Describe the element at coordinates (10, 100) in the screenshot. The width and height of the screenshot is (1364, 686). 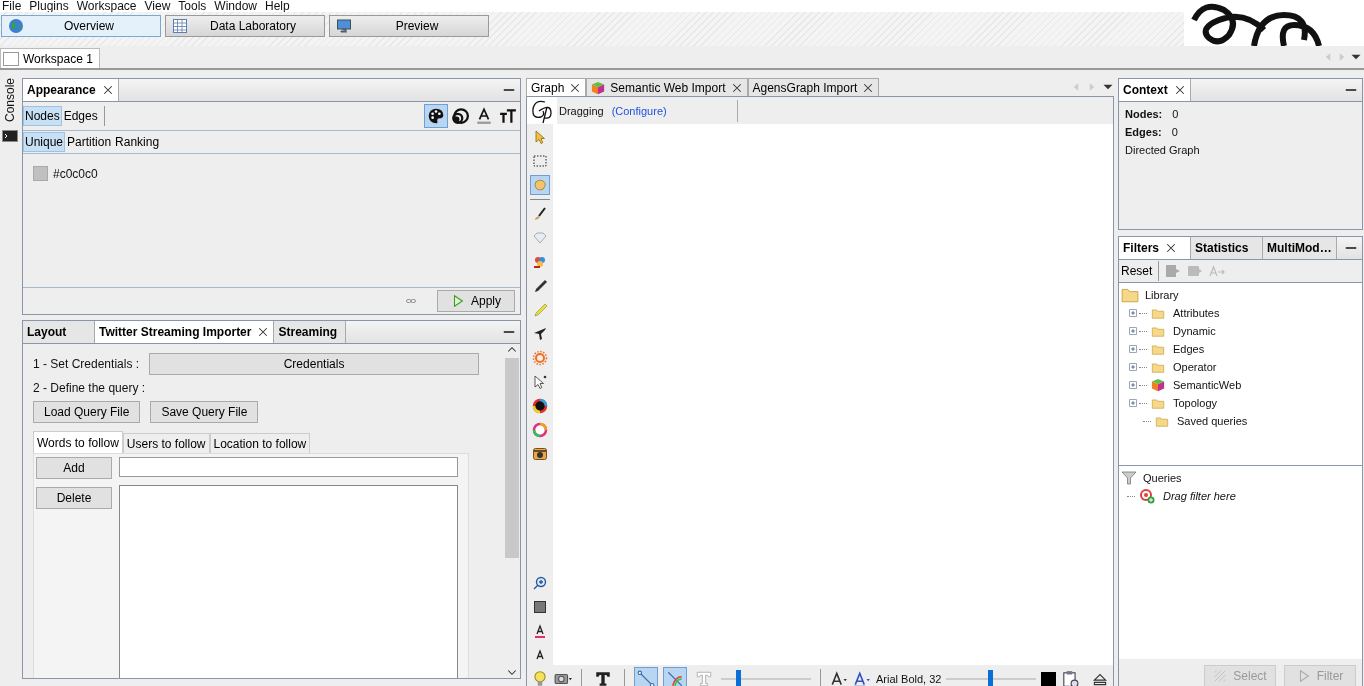
I see `console-tab: Console` at that location.